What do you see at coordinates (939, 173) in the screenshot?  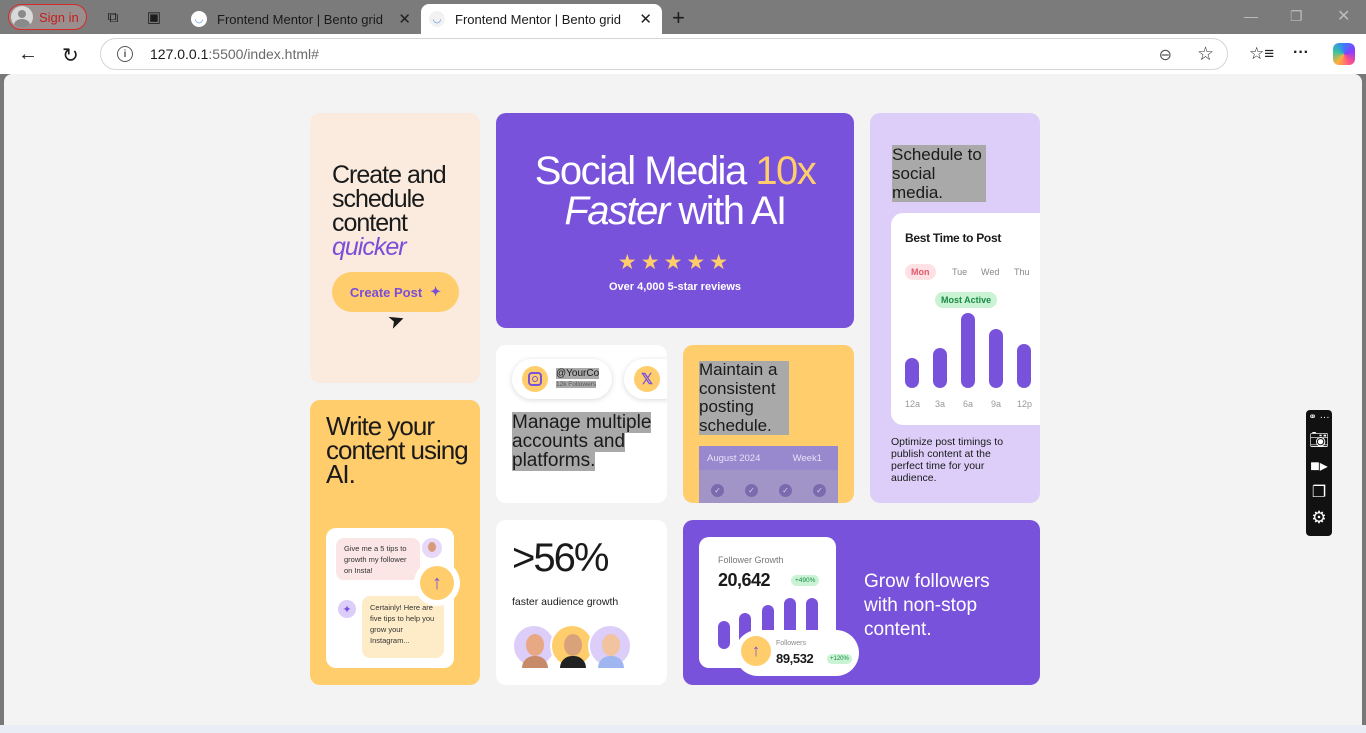 I see `schedule-title: Schedule to social media.` at bounding box center [939, 173].